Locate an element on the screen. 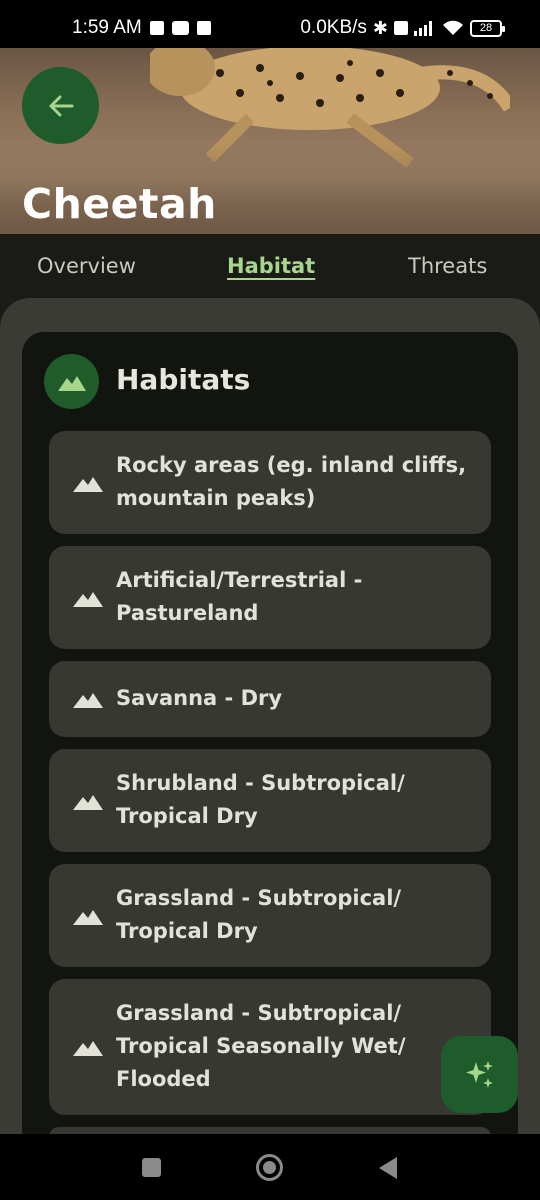 This screenshot has width=540, height=1200. status-left: 1:59 AM is located at coordinates (141, 28).